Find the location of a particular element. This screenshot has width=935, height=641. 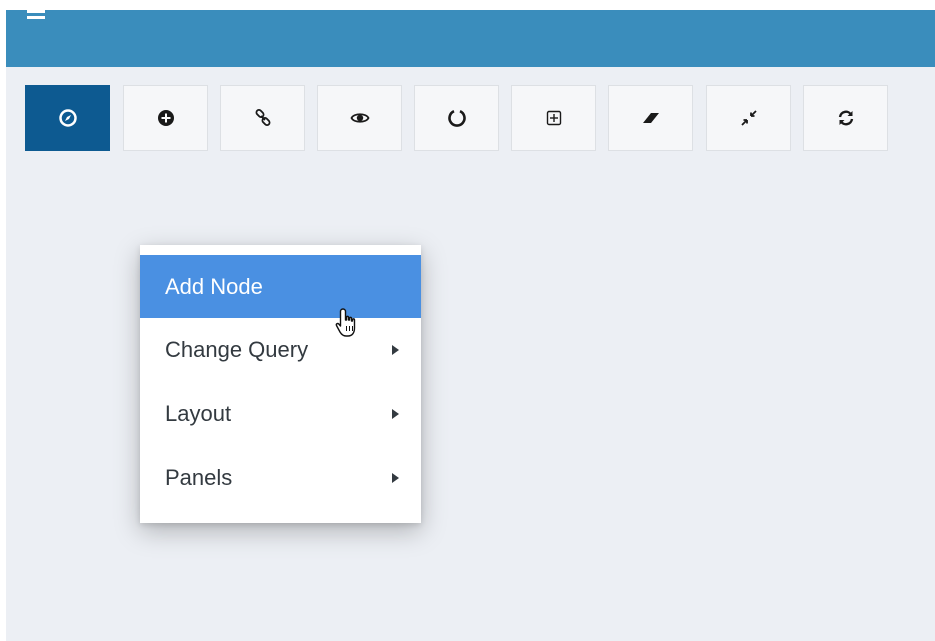

visibility-button is located at coordinates (359, 118).